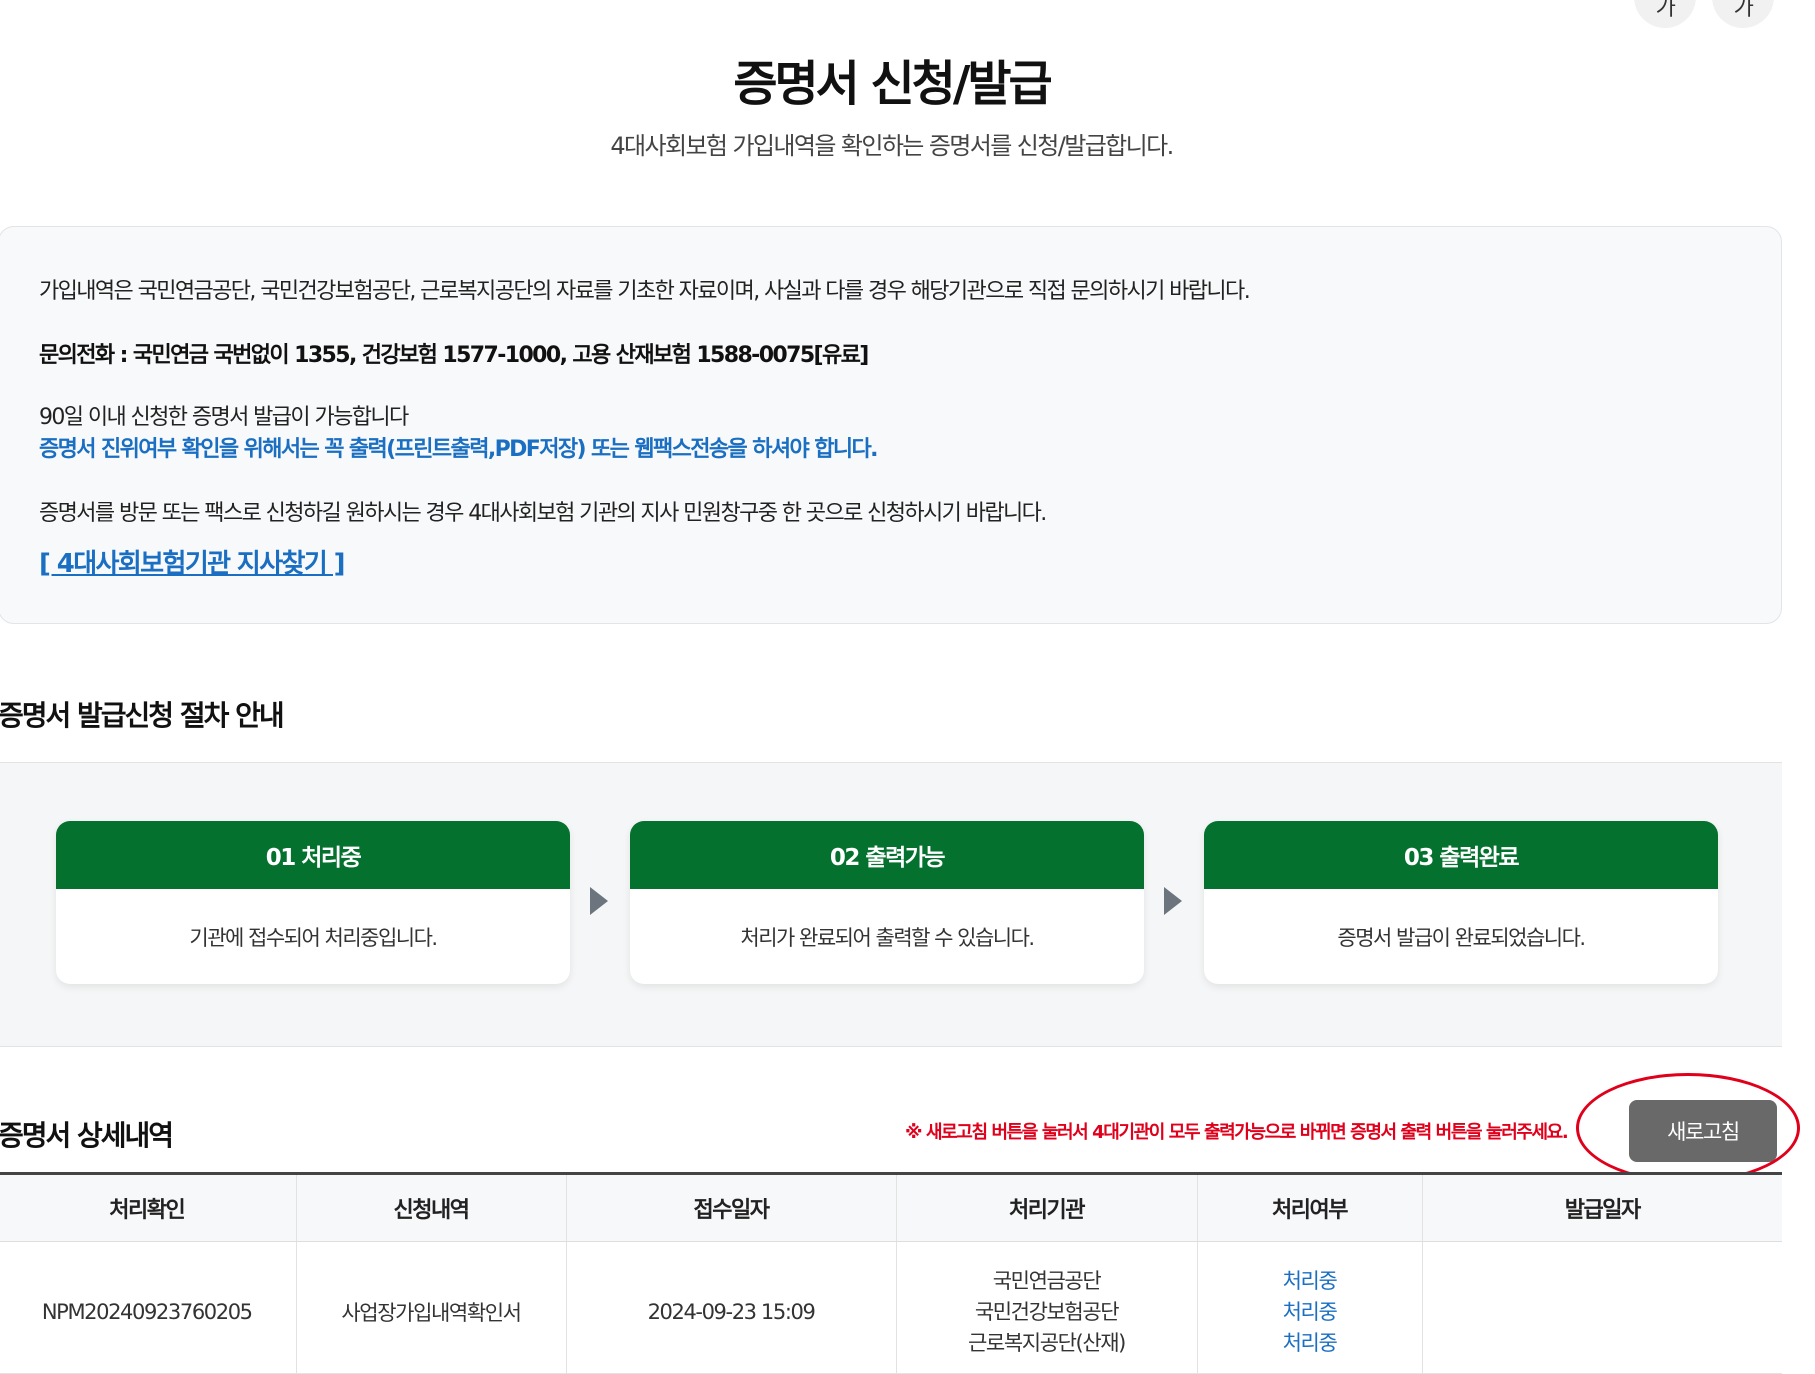 The height and width of the screenshot is (1374, 1815). Describe the element at coordinates (430, 1207) in the screenshot. I see `column-header-request: 신청내역` at that location.